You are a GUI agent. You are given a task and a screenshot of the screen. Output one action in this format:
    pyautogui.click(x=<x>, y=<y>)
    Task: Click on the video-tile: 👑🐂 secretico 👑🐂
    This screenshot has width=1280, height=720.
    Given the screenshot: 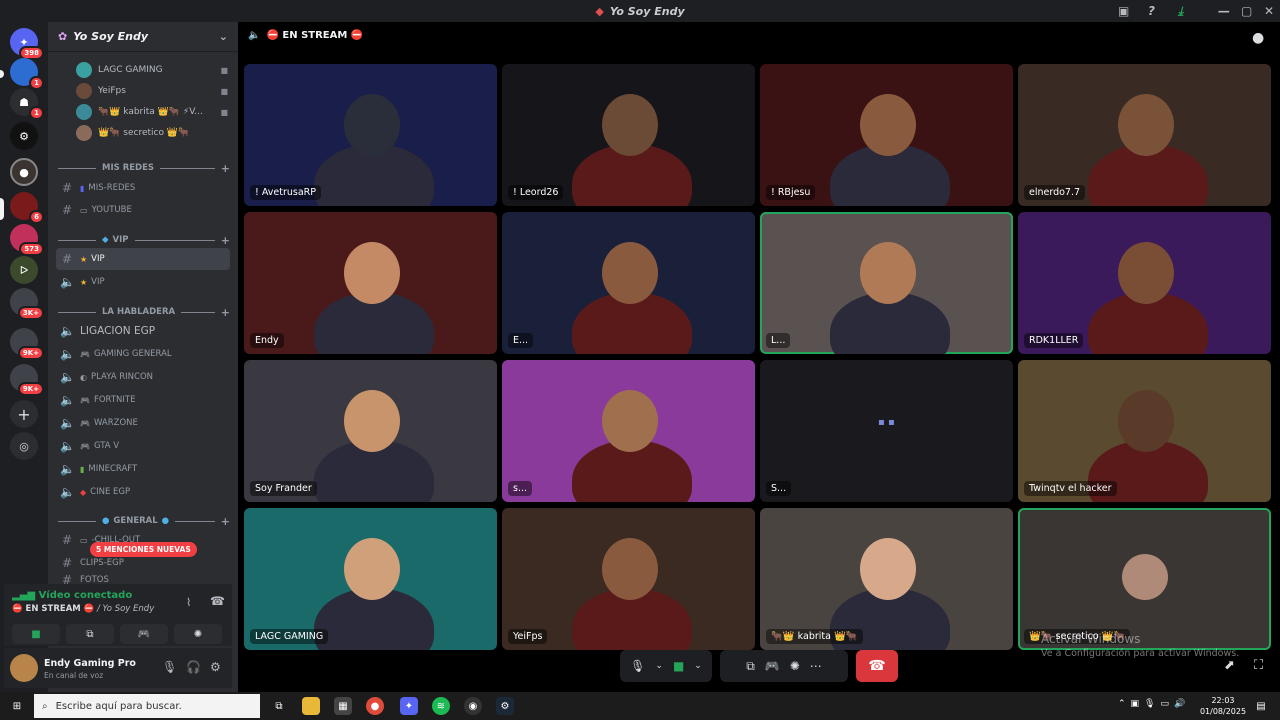 What is the action you would take?
    pyautogui.click(x=1144, y=579)
    